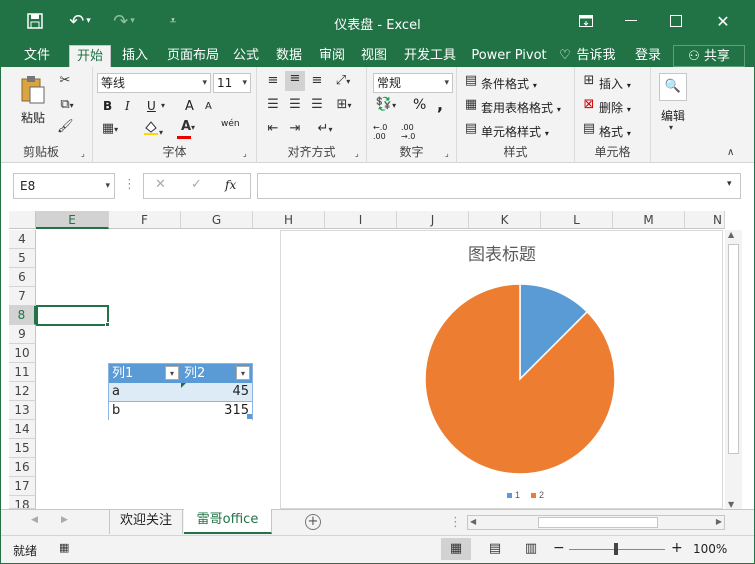 This screenshot has width=755, height=564. Describe the element at coordinates (705, 220) in the screenshot. I see `column-header: N` at that location.